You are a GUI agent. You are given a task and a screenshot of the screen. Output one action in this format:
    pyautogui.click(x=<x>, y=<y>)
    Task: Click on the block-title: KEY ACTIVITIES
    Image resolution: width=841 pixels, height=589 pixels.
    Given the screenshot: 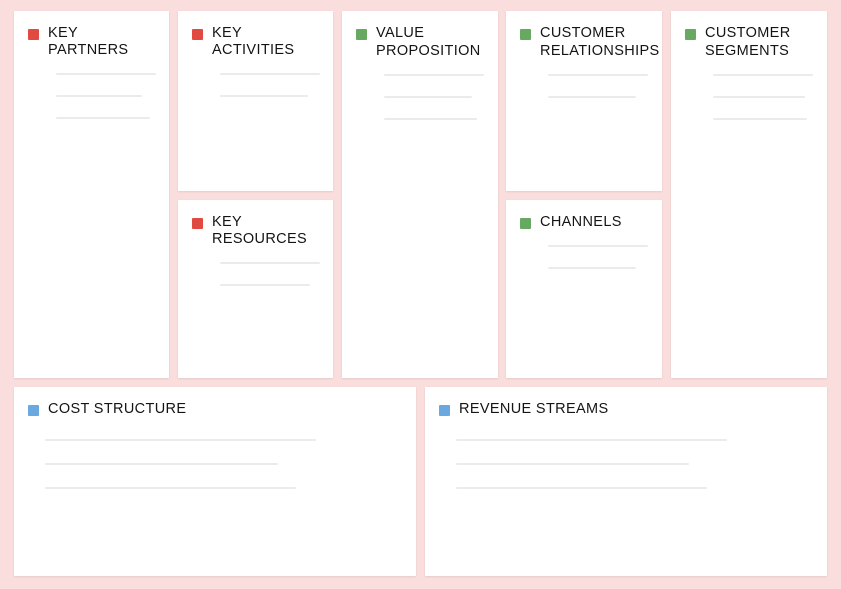 What is the action you would take?
    pyautogui.click(x=253, y=41)
    